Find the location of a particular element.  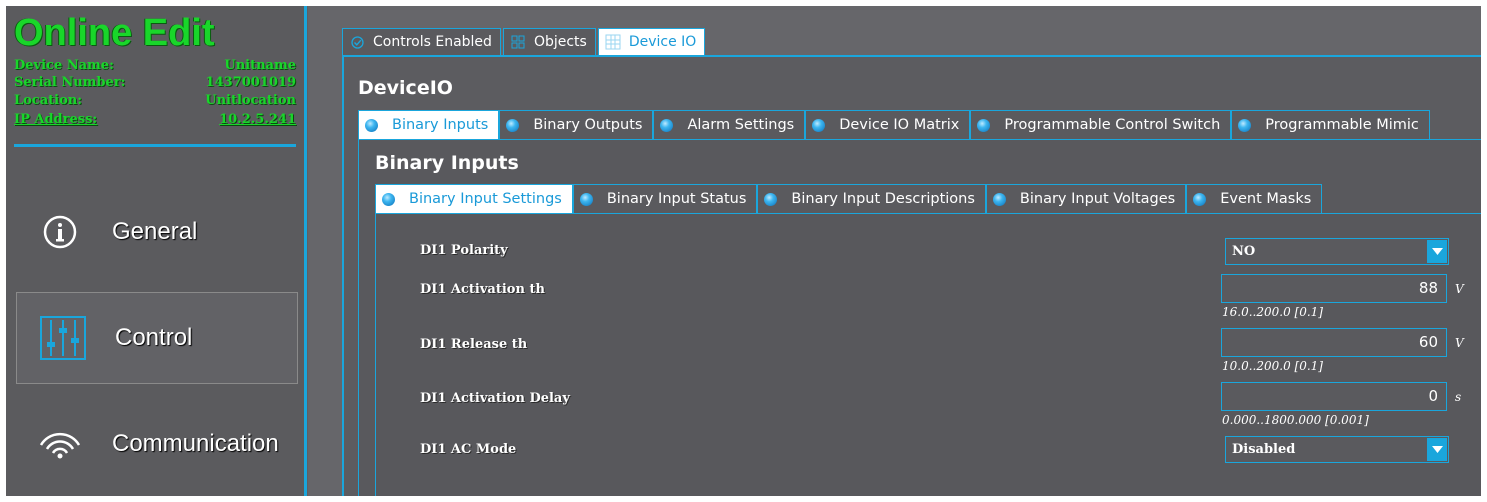

tab-label: Programmable Mimic is located at coordinates (1342, 125).